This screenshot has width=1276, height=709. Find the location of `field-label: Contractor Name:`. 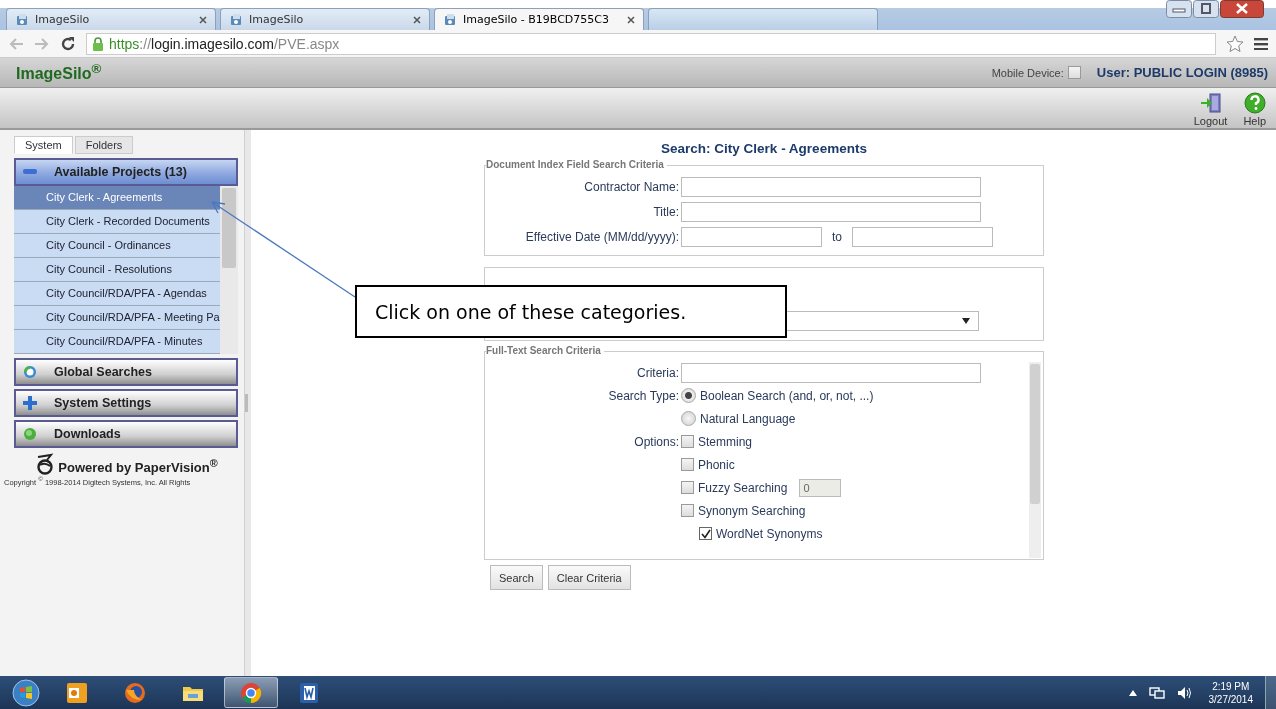

field-label: Contractor Name: is located at coordinates (631, 186).